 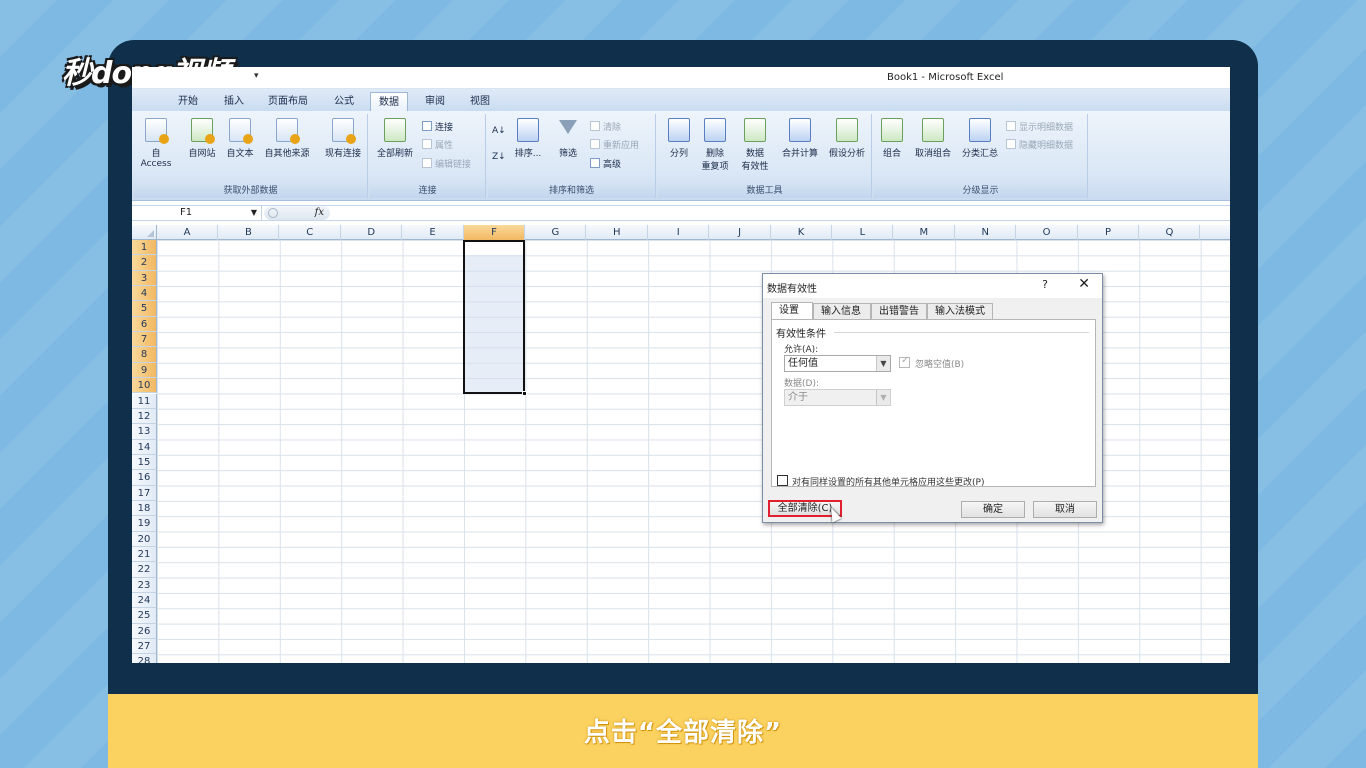 What do you see at coordinates (1039, 126) in the screenshot?
I see `show-detail-button: 显示明细数据` at bounding box center [1039, 126].